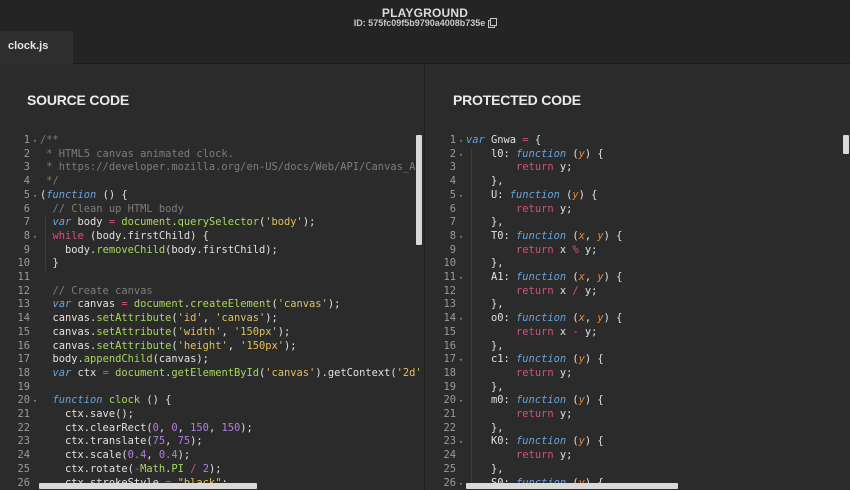  What do you see at coordinates (531, 250) in the screenshot?
I see `code-text: return x % y;` at bounding box center [531, 250].